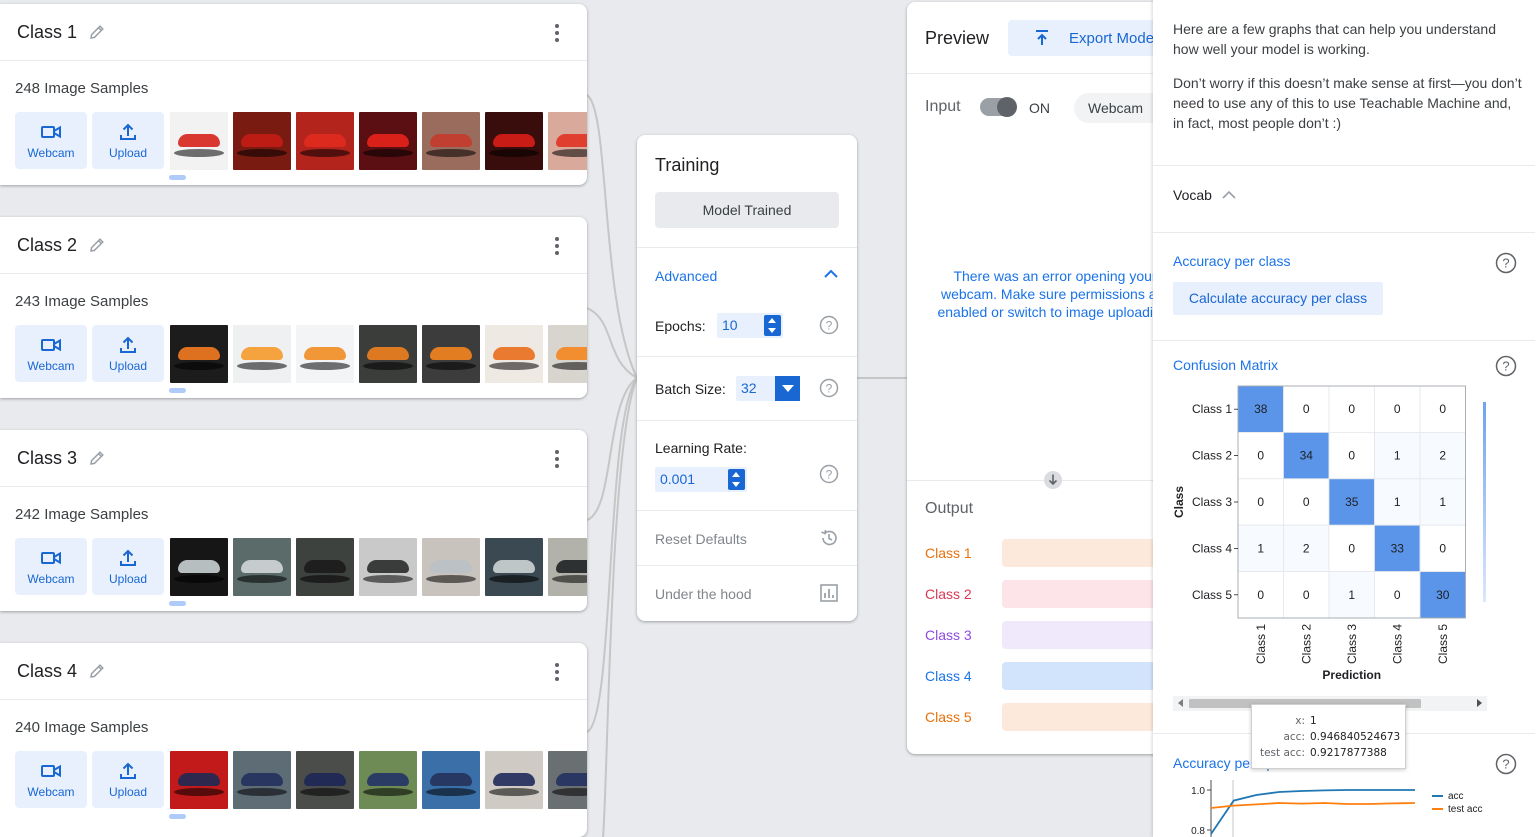 The height and width of the screenshot is (837, 1540). What do you see at coordinates (1212, 548) in the screenshot?
I see `matrix-row-label: Class 4` at bounding box center [1212, 548].